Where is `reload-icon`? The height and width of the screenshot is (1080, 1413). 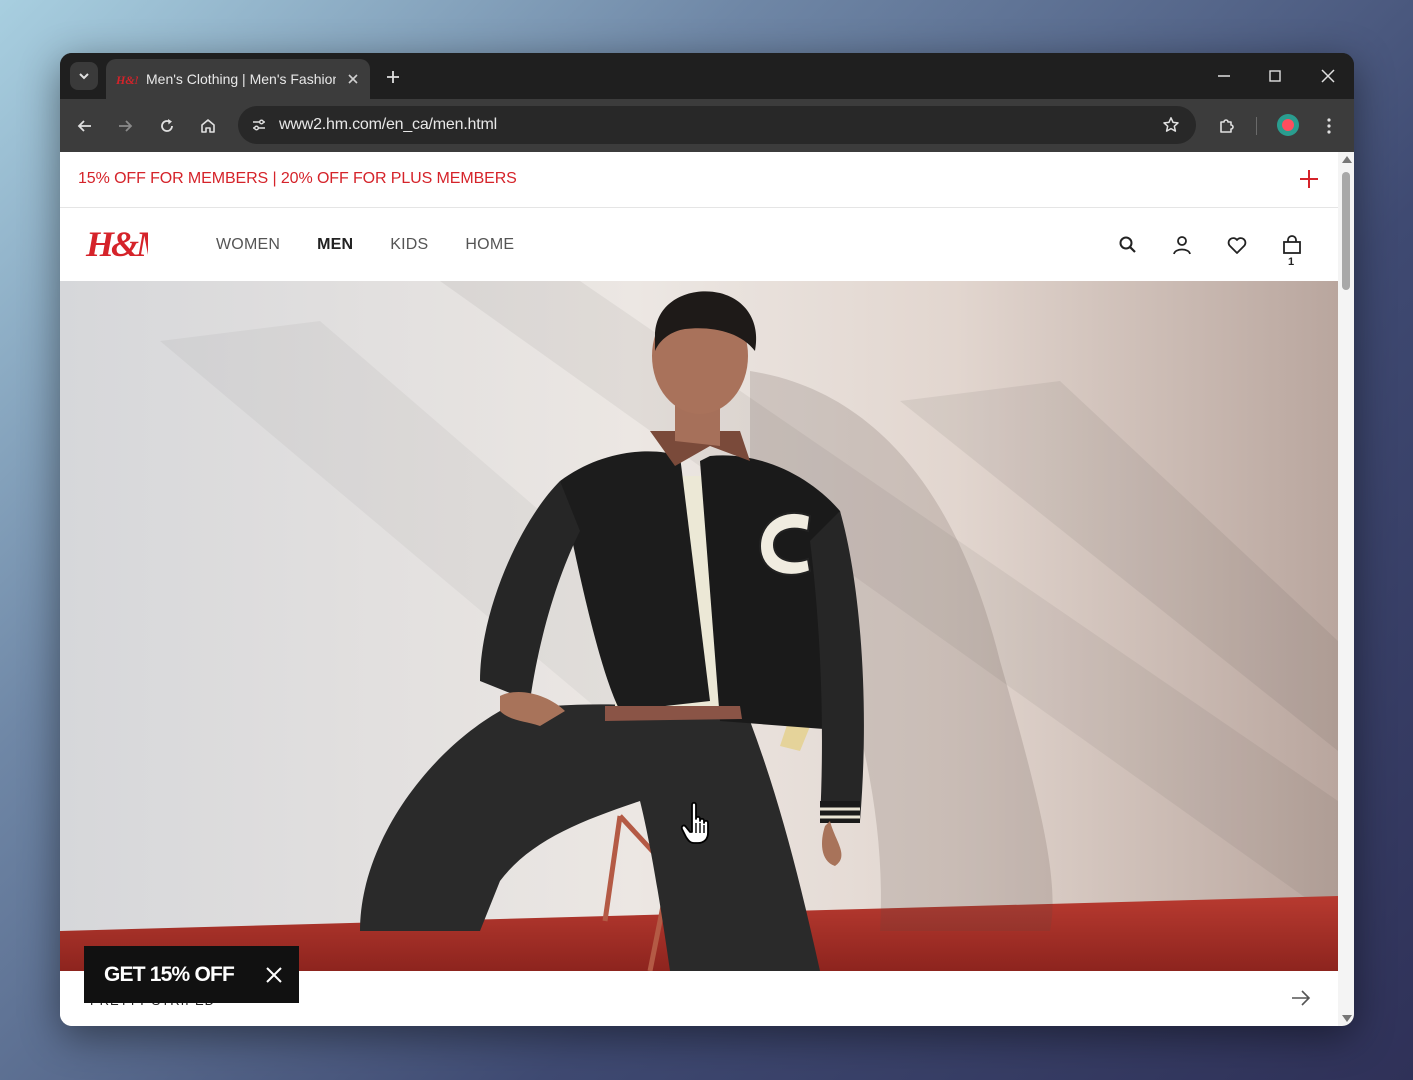 reload-icon is located at coordinates (167, 125).